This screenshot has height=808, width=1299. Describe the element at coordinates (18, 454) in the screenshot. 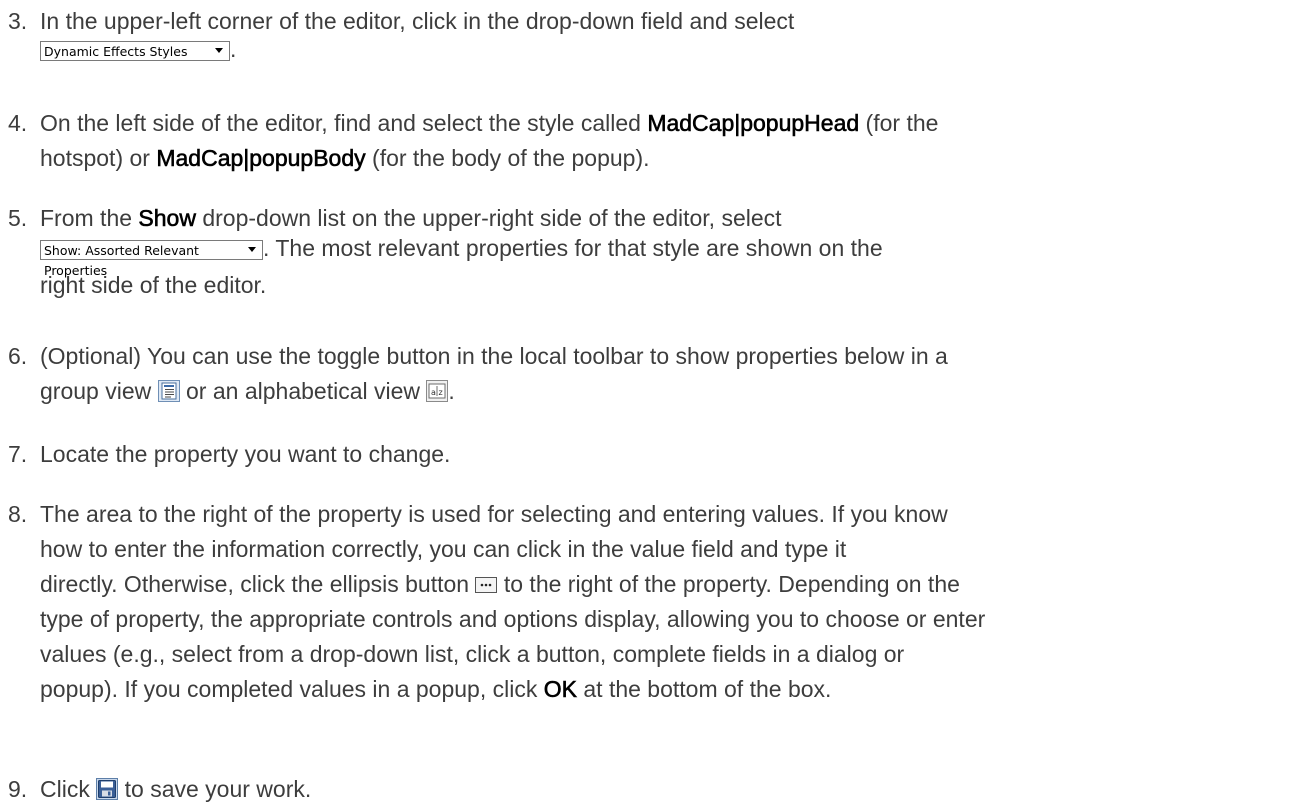

I see `step-number: 7.` at that location.